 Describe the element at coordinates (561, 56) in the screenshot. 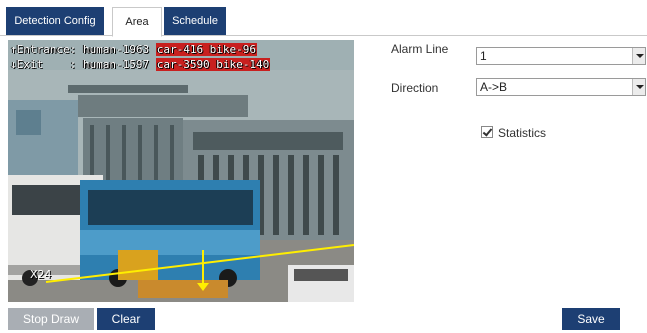

I see `alarm-line-select: 1` at that location.